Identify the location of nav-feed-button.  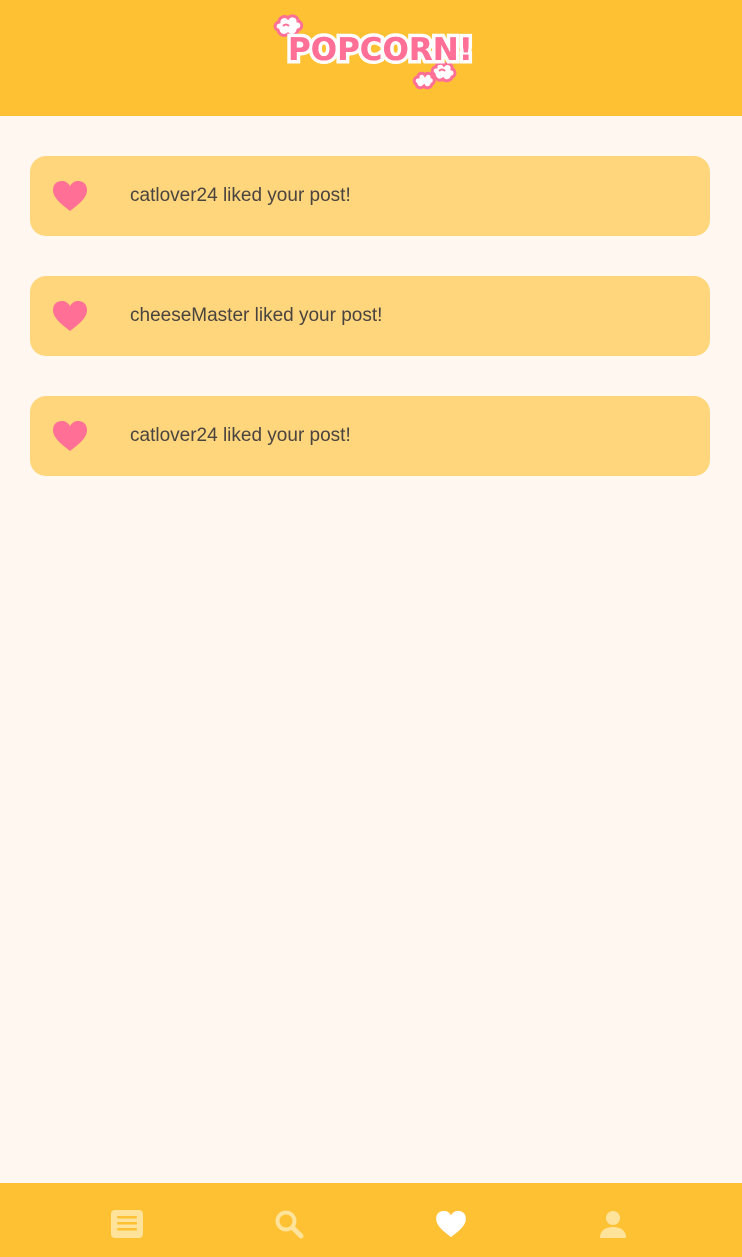
(127, 1224).